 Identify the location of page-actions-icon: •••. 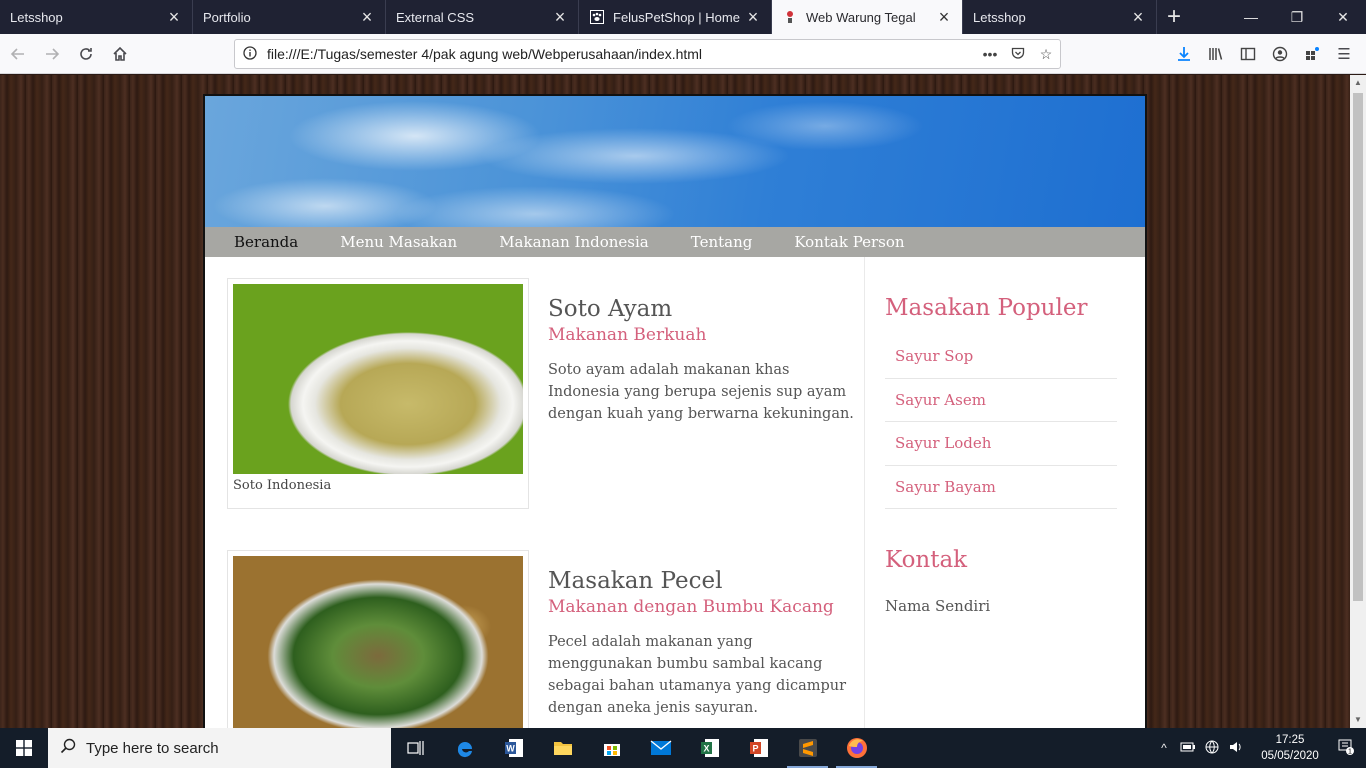
(990, 54).